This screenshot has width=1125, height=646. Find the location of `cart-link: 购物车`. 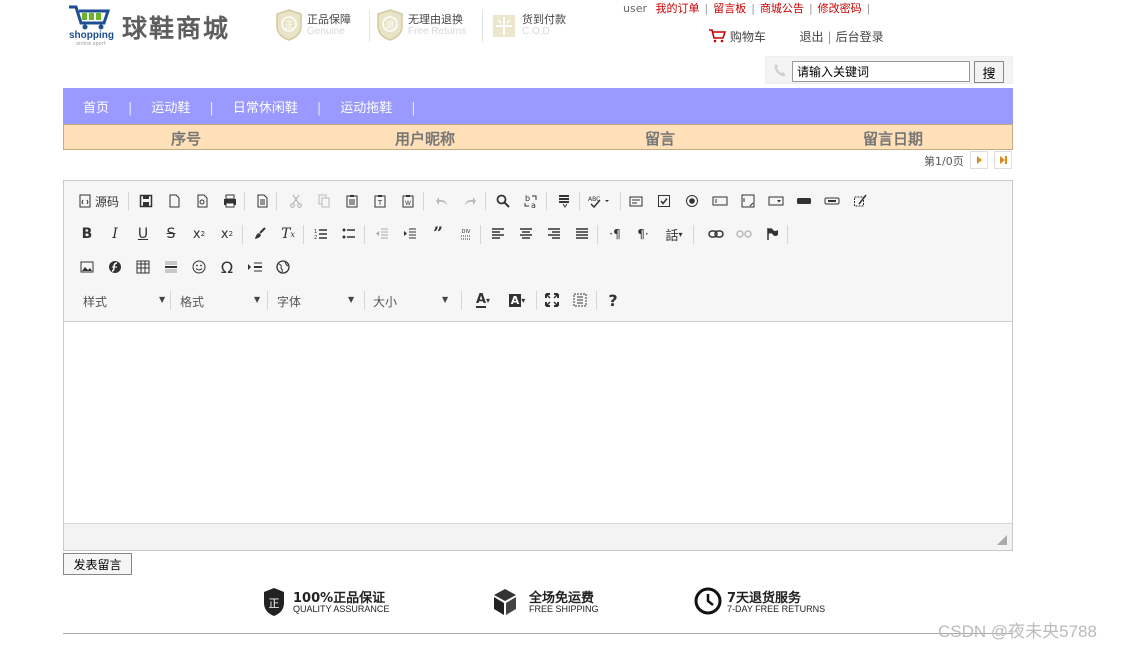

cart-link: 购物车 is located at coordinates (748, 37).